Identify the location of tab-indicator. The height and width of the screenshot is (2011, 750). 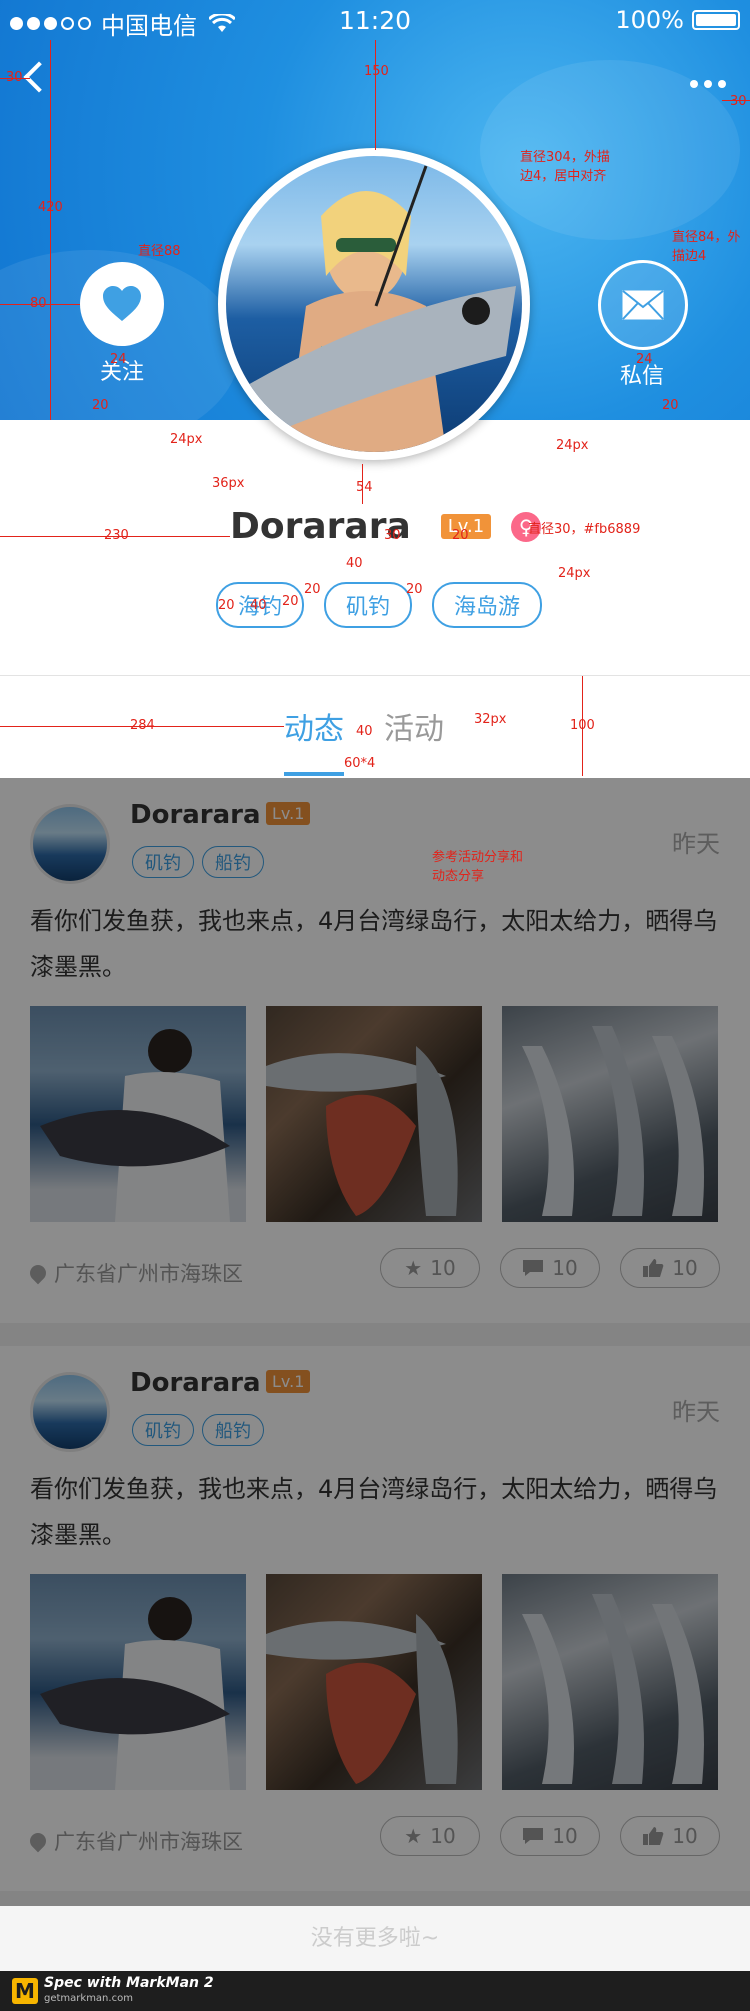
(314, 774).